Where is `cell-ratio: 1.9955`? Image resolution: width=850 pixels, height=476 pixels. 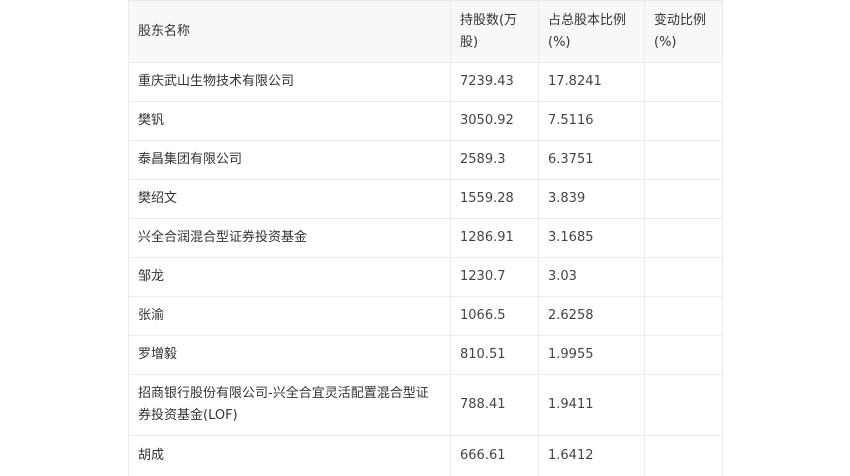
cell-ratio: 1.9955 is located at coordinates (591, 355).